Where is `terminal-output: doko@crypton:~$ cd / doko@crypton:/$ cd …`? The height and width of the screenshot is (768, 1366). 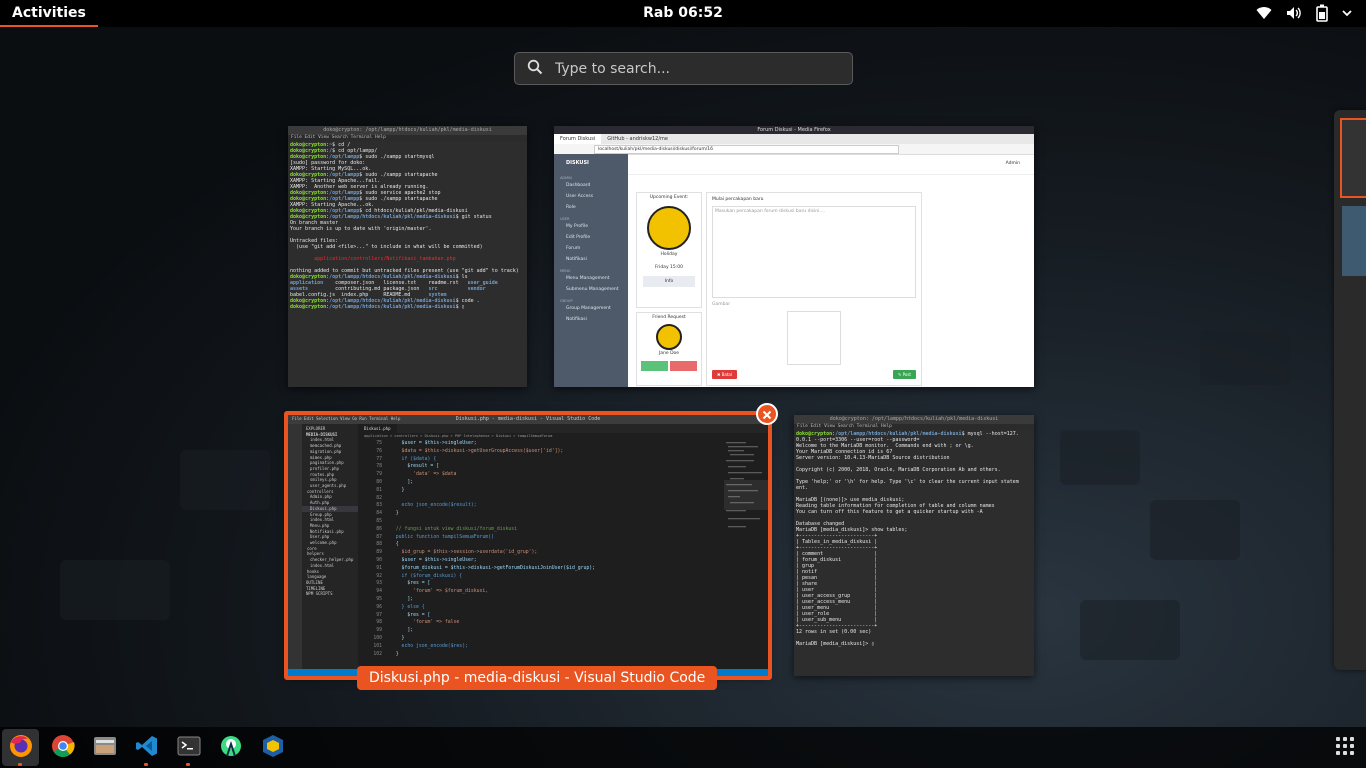 terminal-output: doko@crypton:~$ cd / doko@crypton:/$ cd … is located at coordinates (404, 226).